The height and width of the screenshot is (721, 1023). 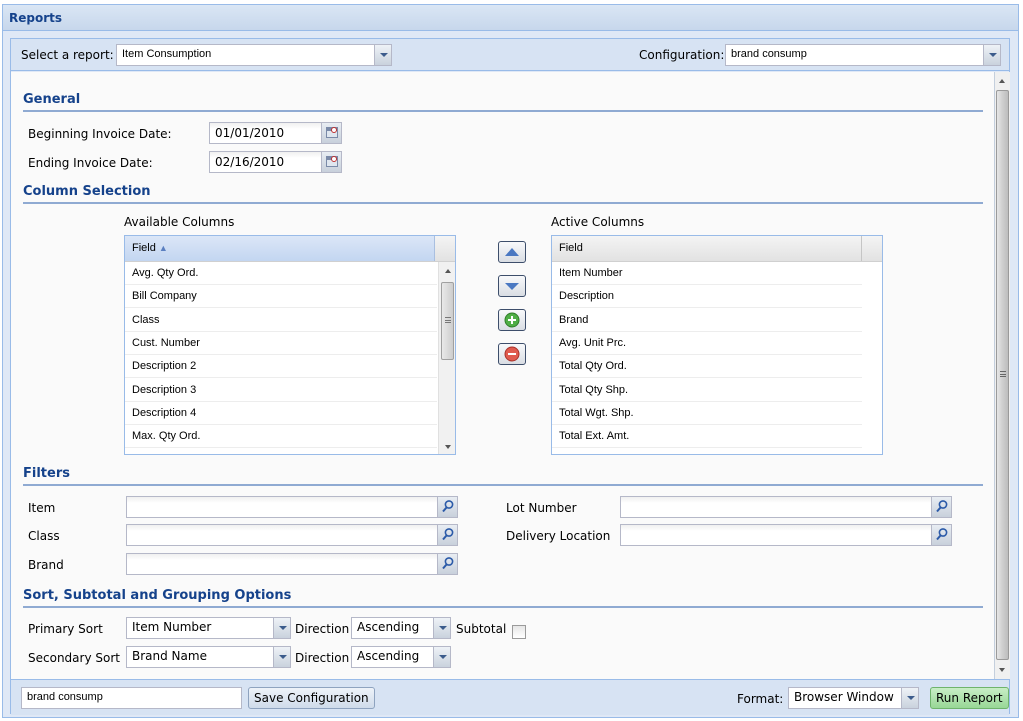 I want to click on sort-ascending-icon: ▲, so click(x=163, y=248).